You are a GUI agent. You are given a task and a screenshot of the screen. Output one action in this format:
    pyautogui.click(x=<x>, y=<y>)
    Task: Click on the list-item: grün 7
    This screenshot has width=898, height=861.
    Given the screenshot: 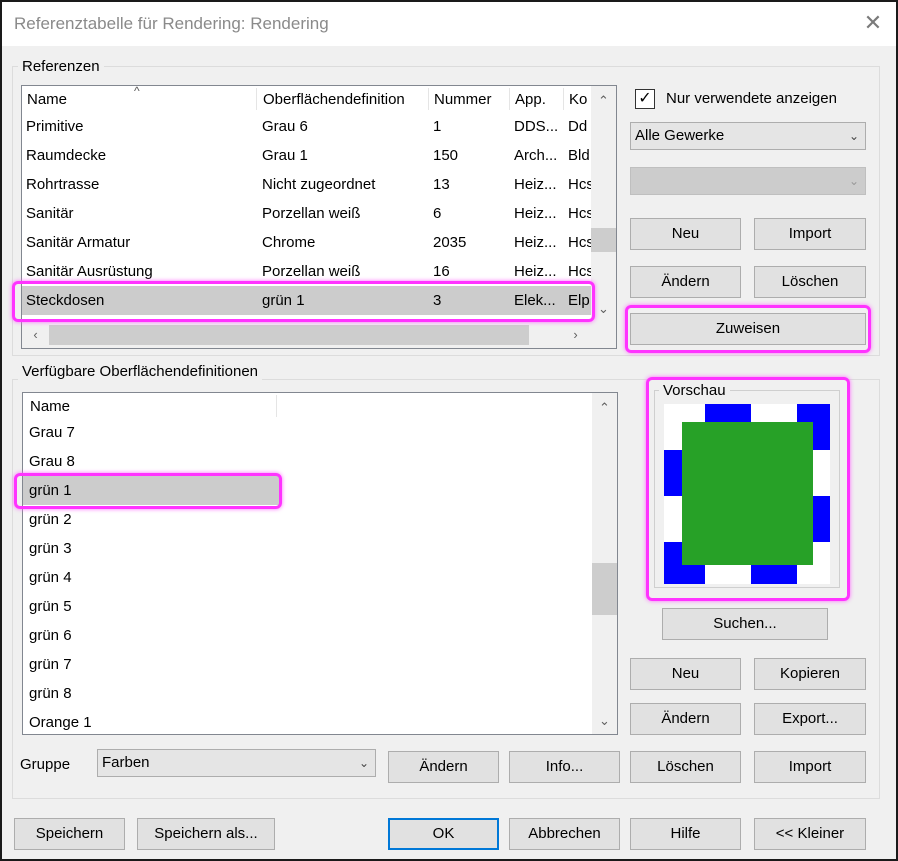 What is the action you would take?
    pyautogui.click(x=151, y=664)
    